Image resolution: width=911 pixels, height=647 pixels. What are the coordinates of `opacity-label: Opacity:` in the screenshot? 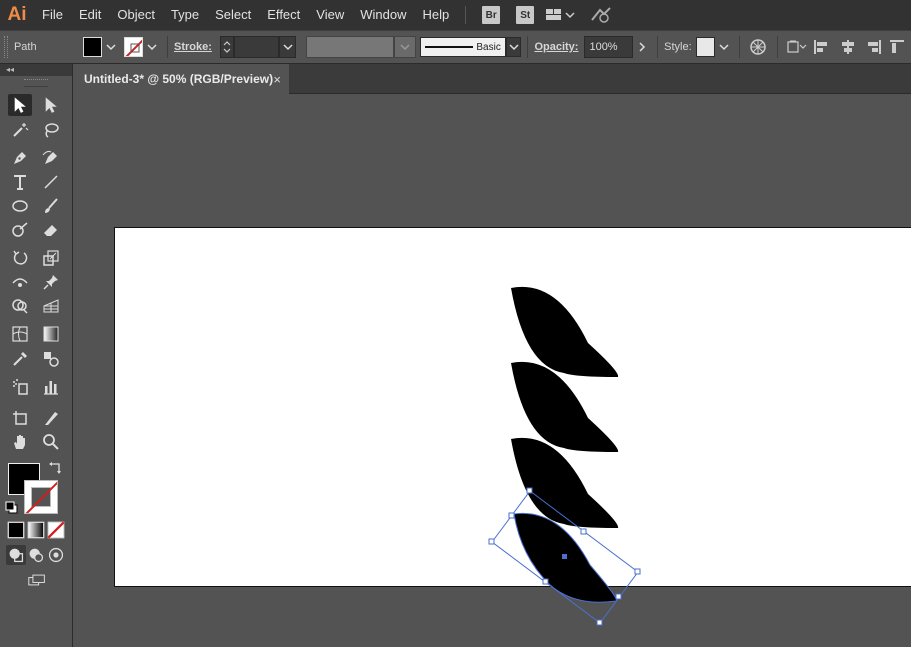 It's located at (556, 47).